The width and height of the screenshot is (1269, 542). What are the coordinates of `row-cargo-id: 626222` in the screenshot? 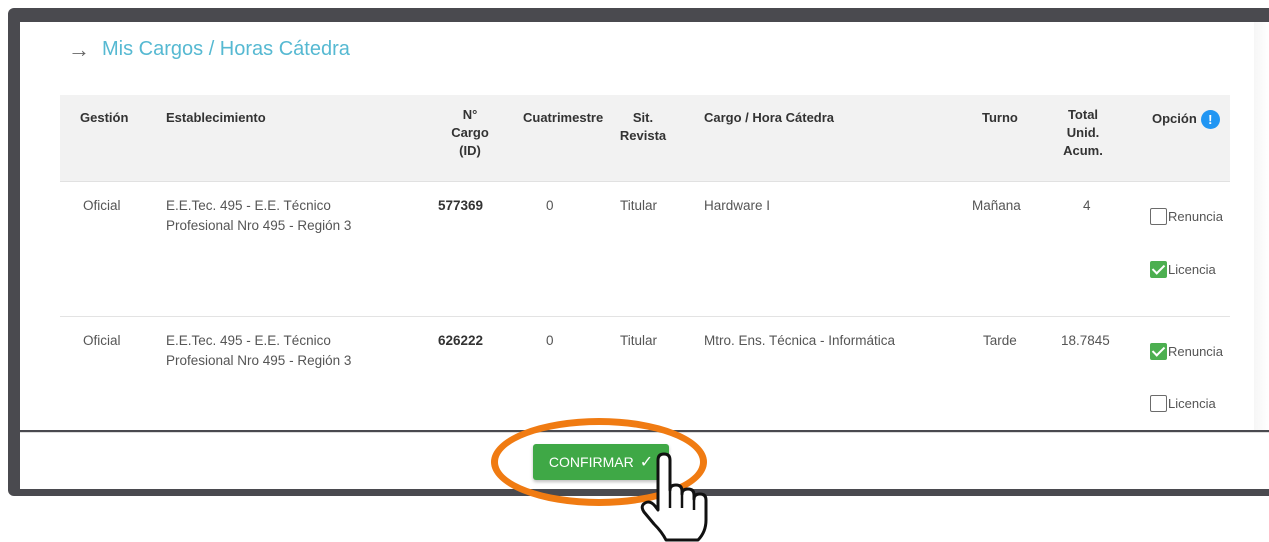 It's located at (461, 340).